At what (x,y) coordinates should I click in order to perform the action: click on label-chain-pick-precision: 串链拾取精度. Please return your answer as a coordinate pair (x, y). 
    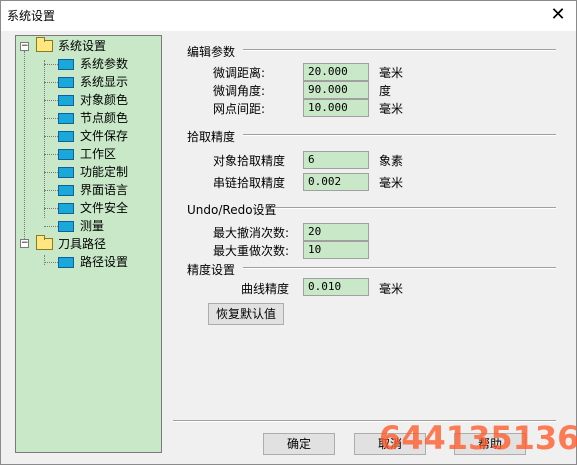
    Looking at the image, I should click on (249, 183).